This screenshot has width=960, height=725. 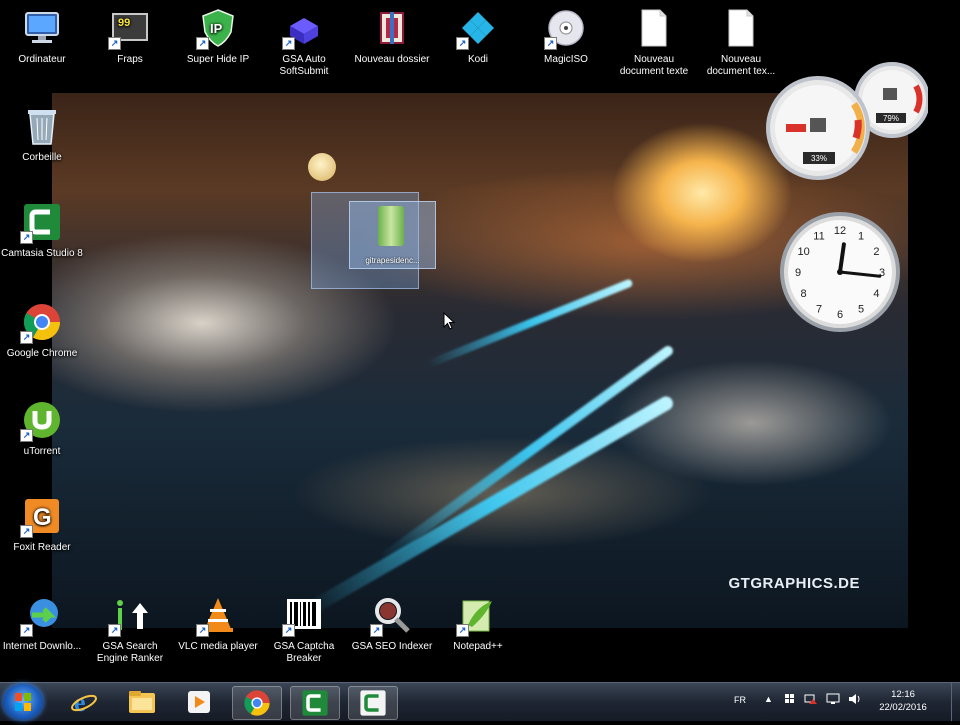 What do you see at coordinates (42, 126) in the screenshot?
I see `recycle-bin-icon` at bounding box center [42, 126].